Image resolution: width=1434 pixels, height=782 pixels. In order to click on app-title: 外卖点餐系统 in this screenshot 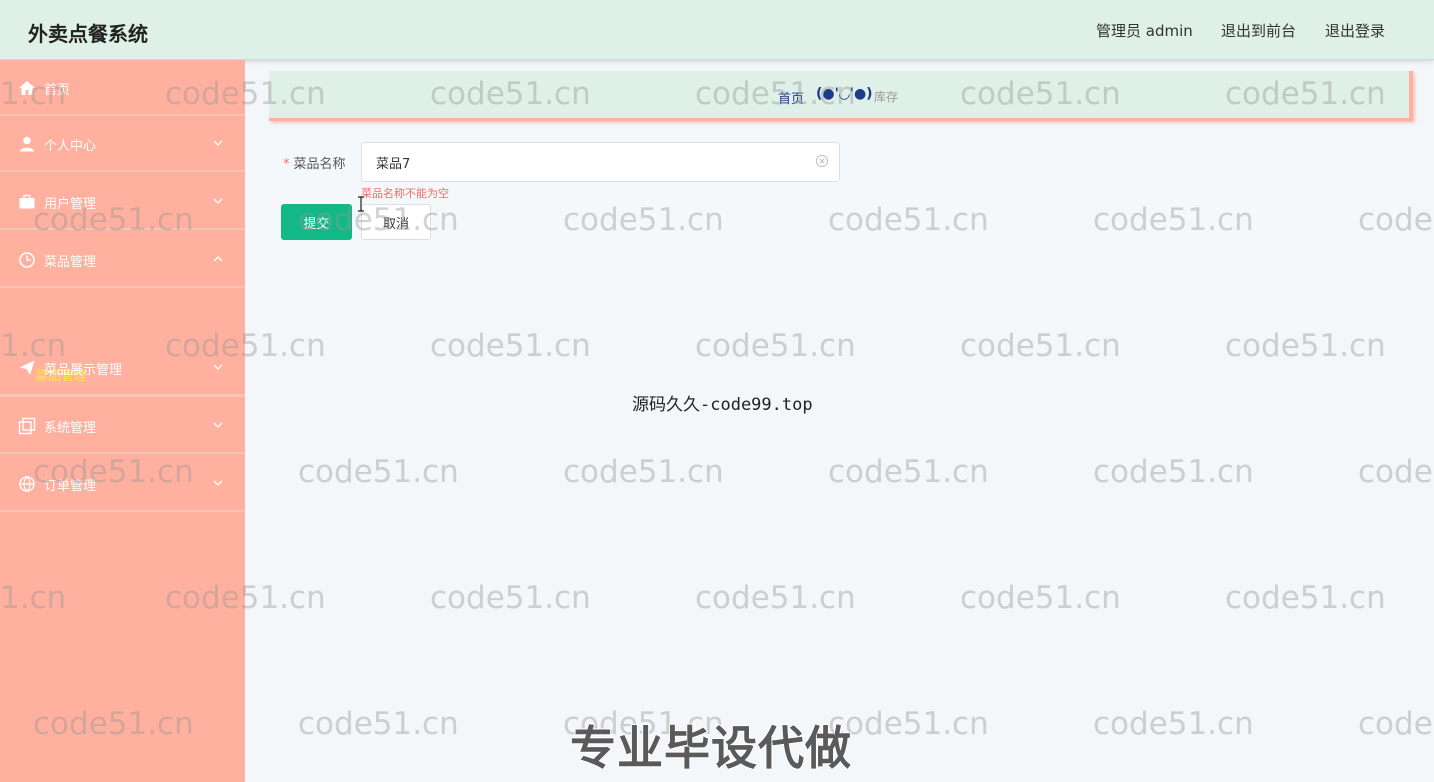, I will do `click(88, 34)`.